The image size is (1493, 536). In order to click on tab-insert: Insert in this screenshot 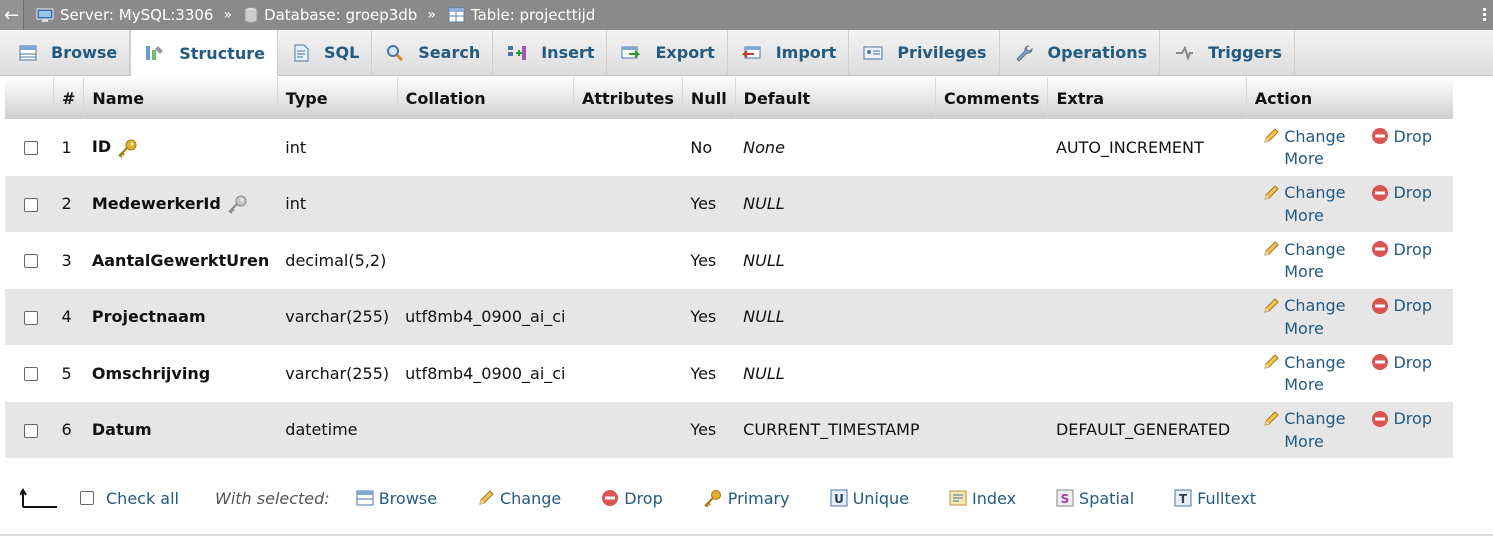, I will do `click(550, 52)`.